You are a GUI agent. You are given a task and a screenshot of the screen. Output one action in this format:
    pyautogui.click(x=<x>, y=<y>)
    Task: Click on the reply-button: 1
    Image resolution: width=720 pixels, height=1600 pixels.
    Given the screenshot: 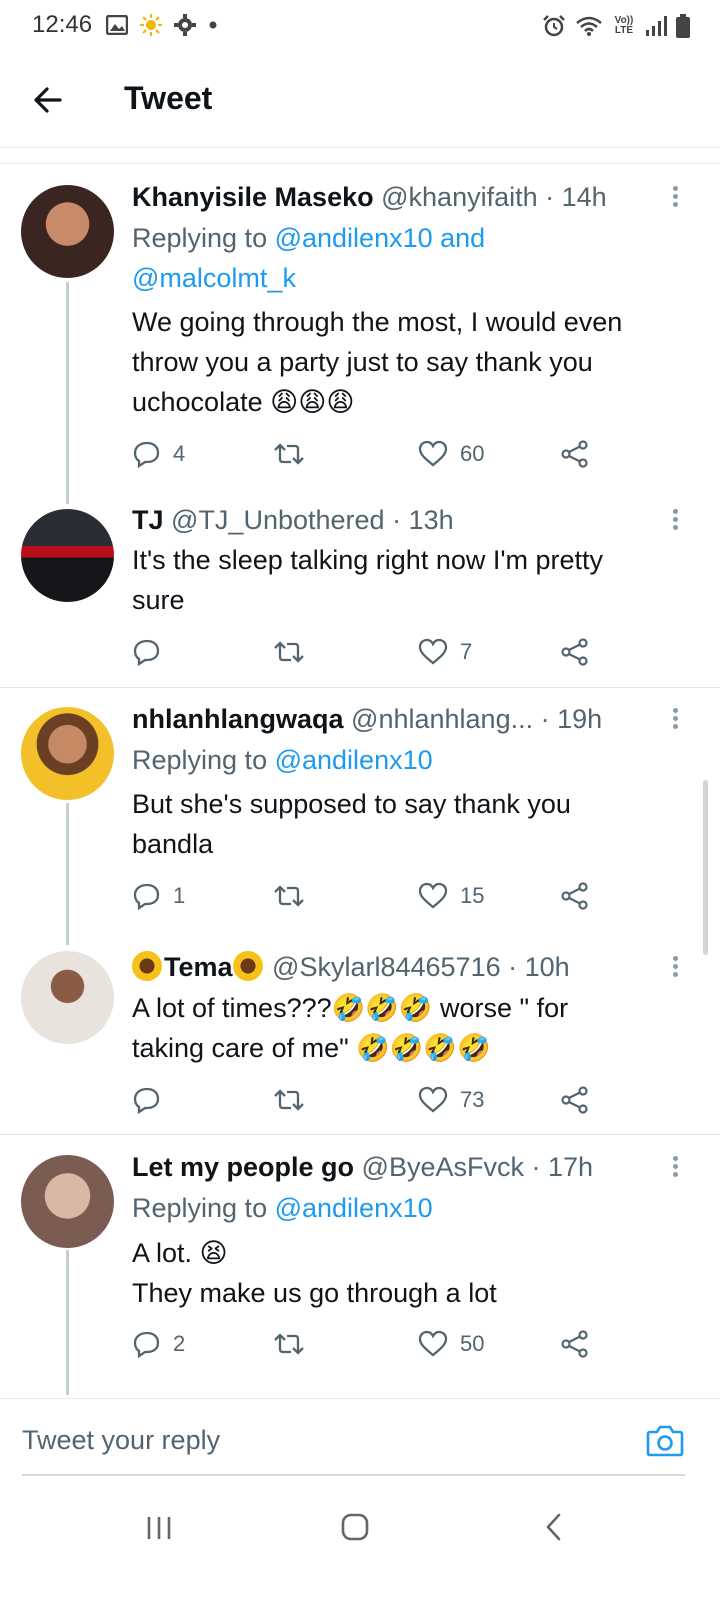 What is the action you would take?
    pyautogui.click(x=159, y=896)
    